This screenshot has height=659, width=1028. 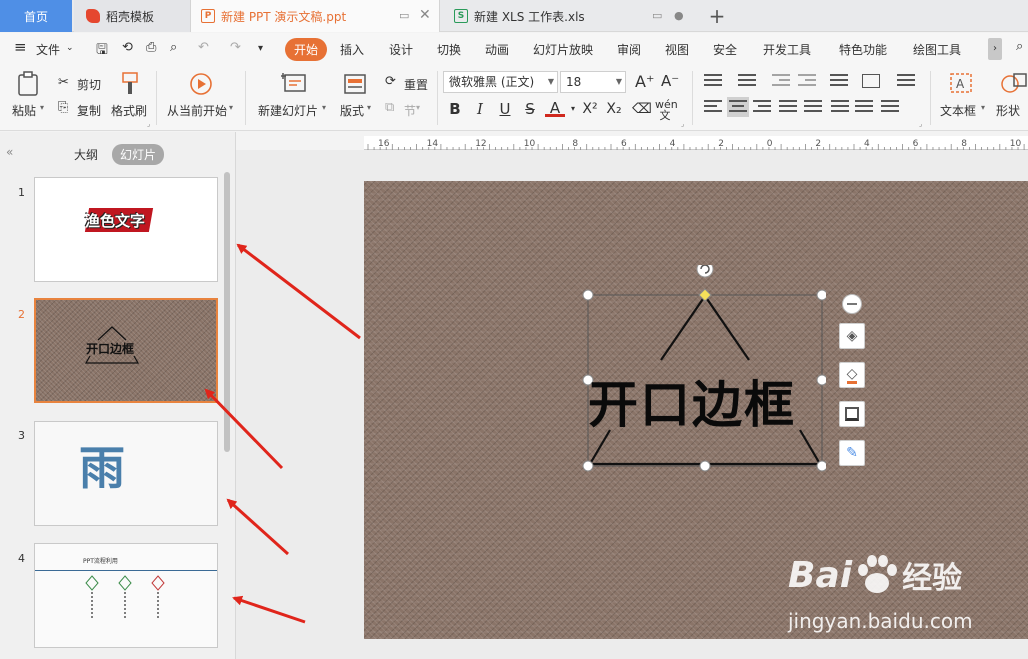 What do you see at coordinates (480, 109) in the screenshot?
I see `italic-icon: I` at bounding box center [480, 109].